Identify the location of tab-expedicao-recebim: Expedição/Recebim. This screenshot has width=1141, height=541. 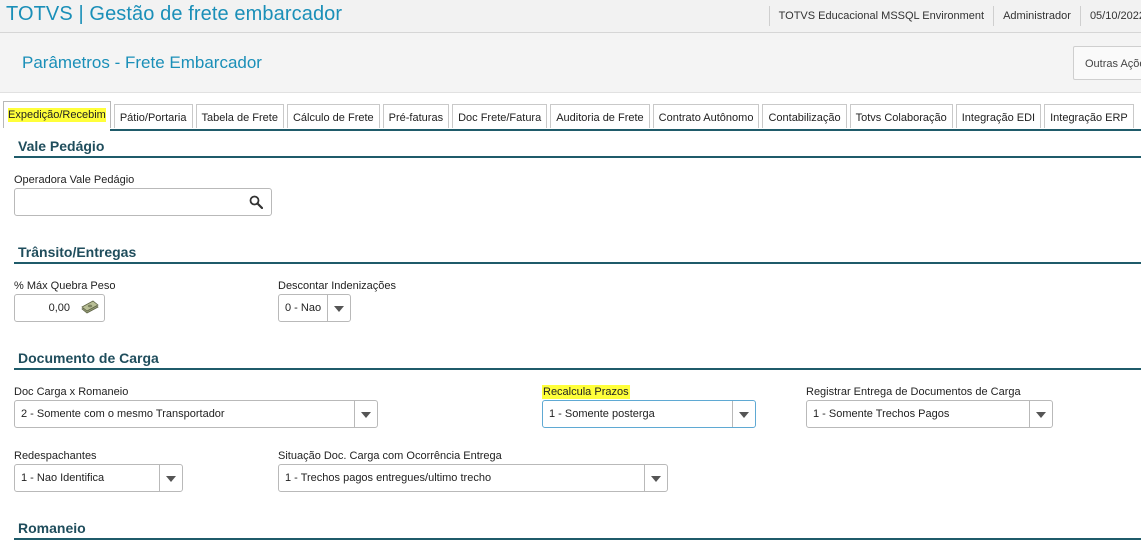
(57, 114).